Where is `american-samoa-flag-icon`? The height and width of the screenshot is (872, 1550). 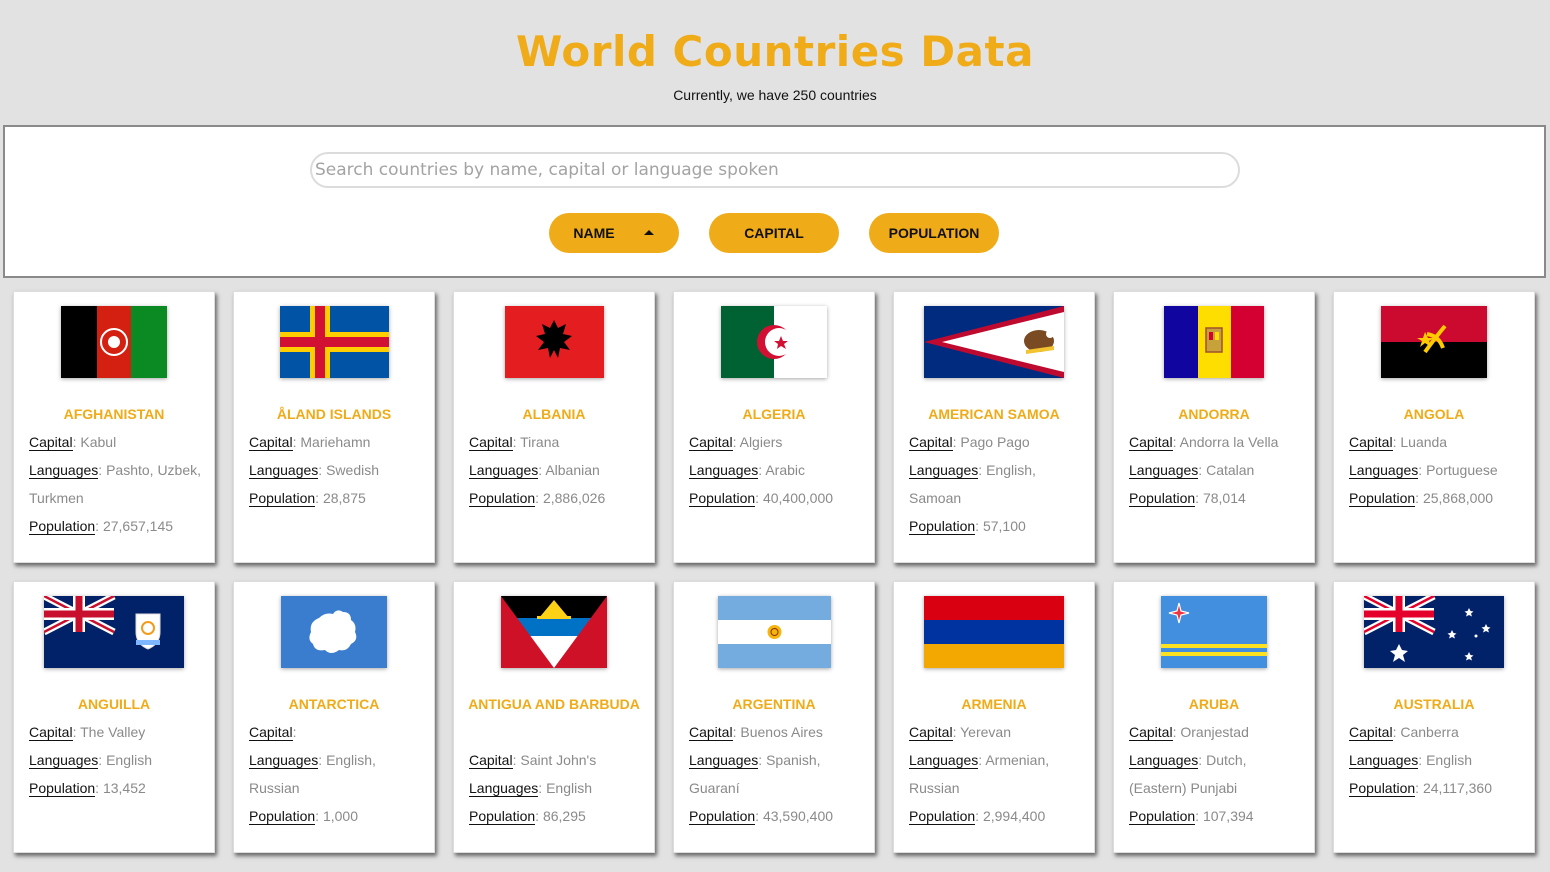
american-samoa-flag-icon is located at coordinates (994, 342).